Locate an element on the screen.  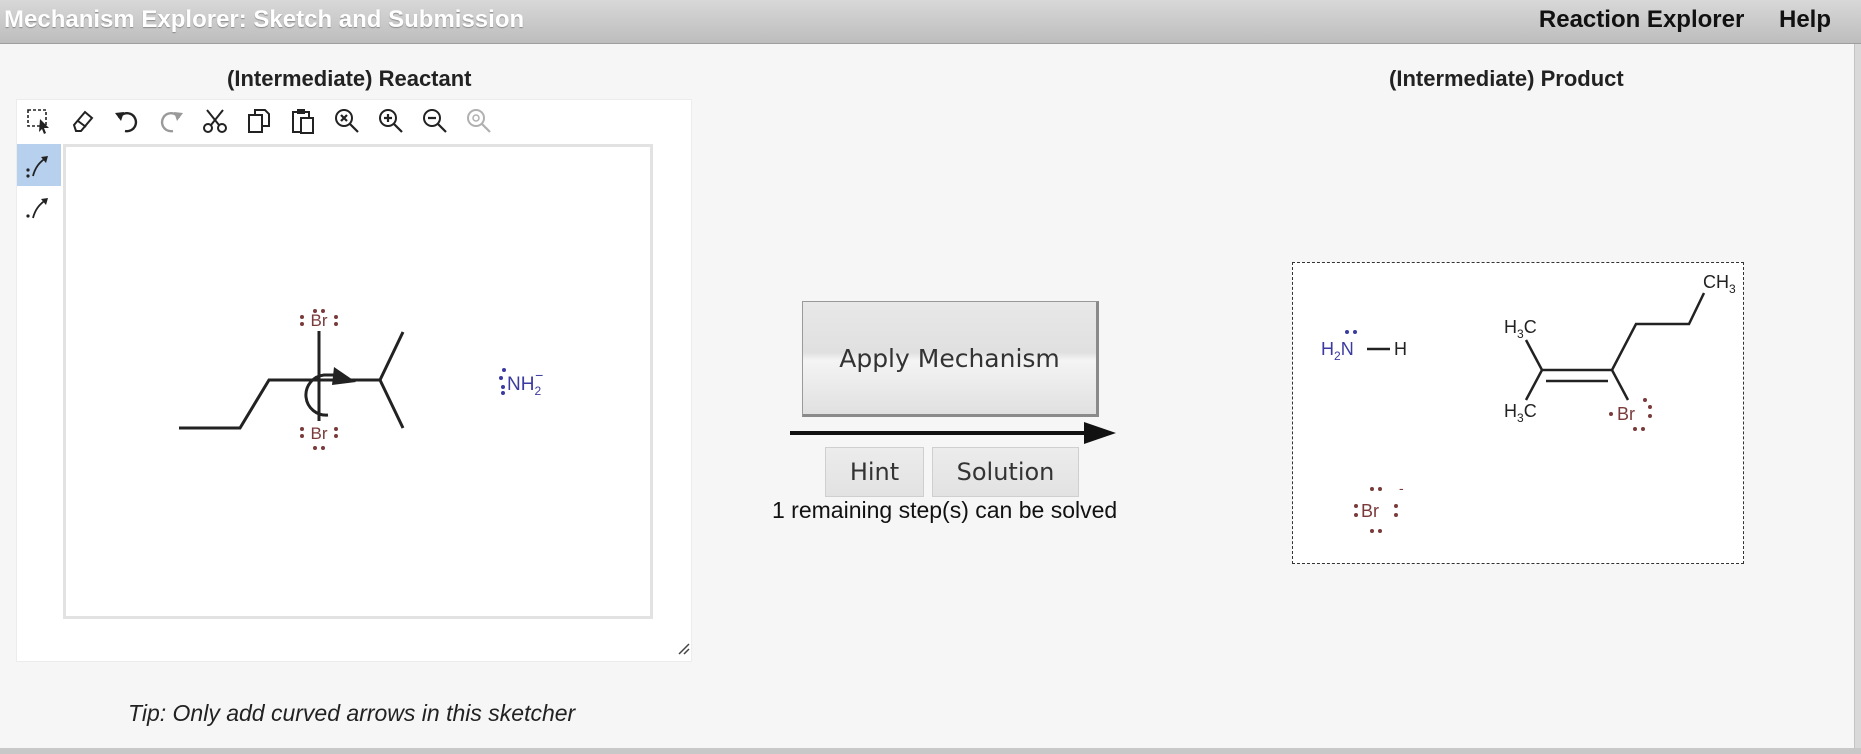
nav-reaction-explorer: Reaction Explorer is located at coordinates (1641, 19).